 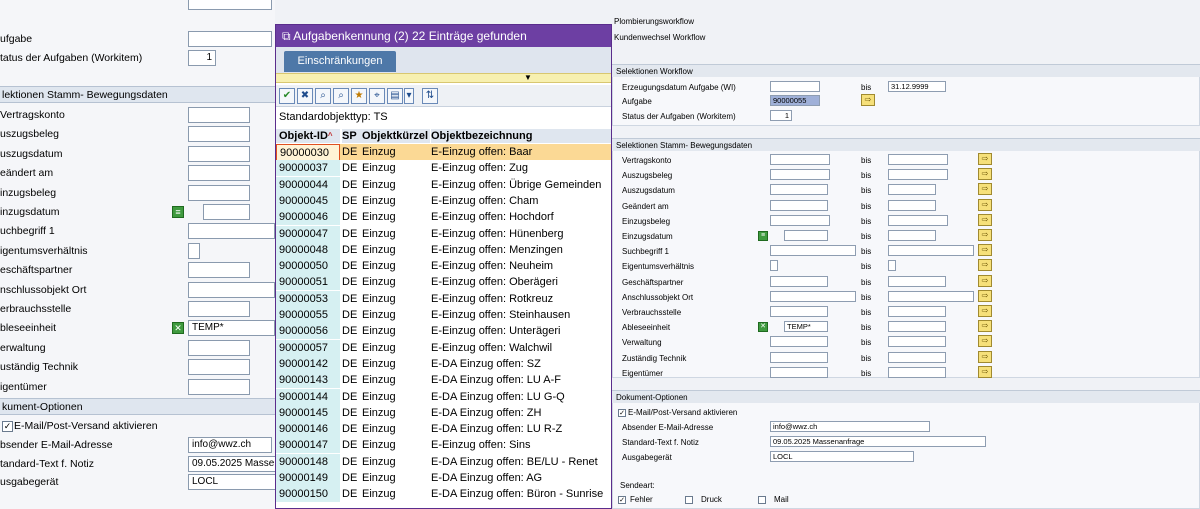 What do you see at coordinates (842, 456) in the screenshot?
I see `ausgabegeraet-input-r: LOCL` at bounding box center [842, 456].